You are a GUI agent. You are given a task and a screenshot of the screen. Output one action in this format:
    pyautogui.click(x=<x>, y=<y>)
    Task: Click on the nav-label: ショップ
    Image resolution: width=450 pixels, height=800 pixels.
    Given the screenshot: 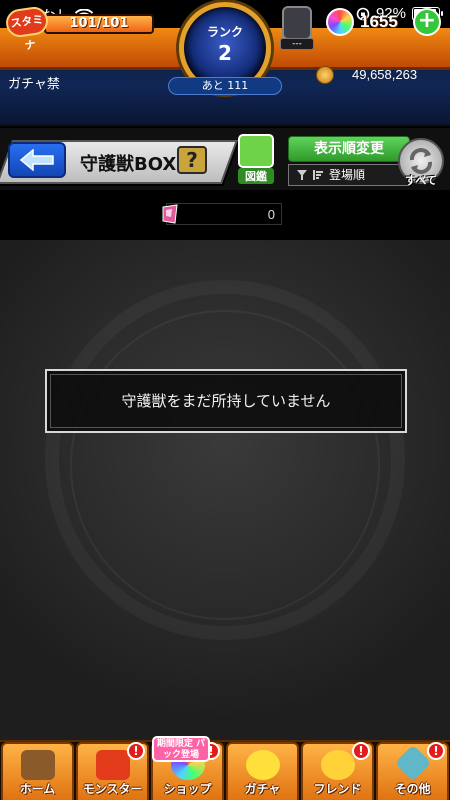 What is the action you would take?
    pyautogui.click(x=187, y=789)
    